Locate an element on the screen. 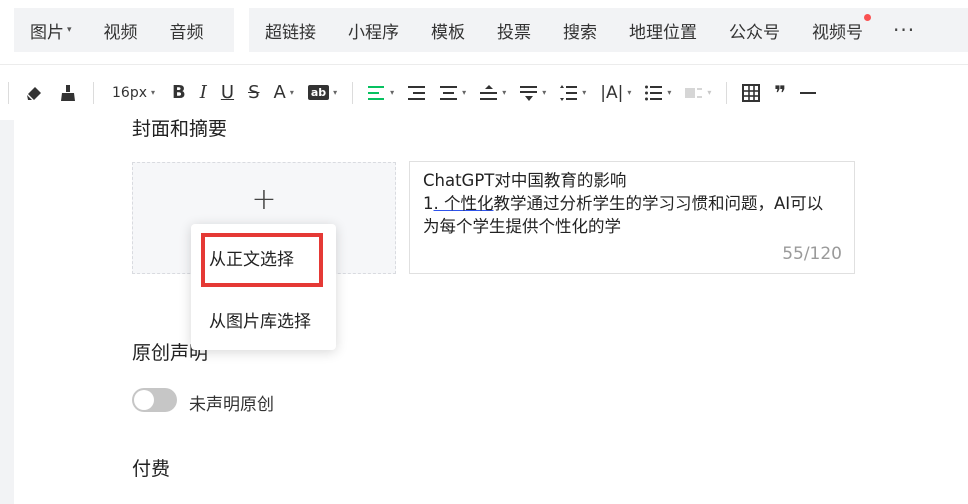  strikethrough-button: S is located at coordinates (253, 93).